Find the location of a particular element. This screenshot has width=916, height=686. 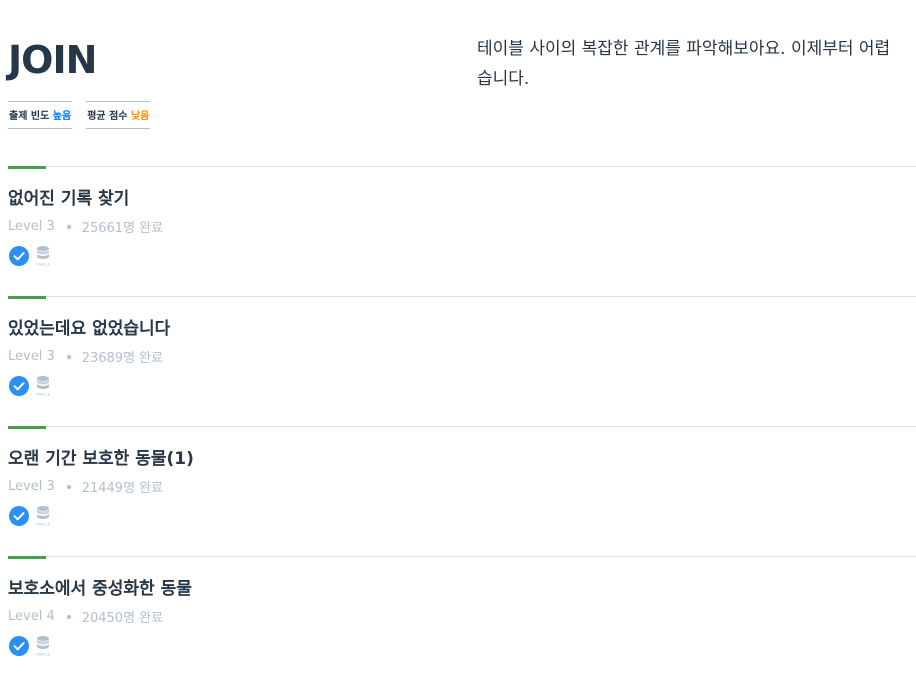

problem-title: 오랜 기간 보호한 동물(1) is located at coordinates (101, 456).